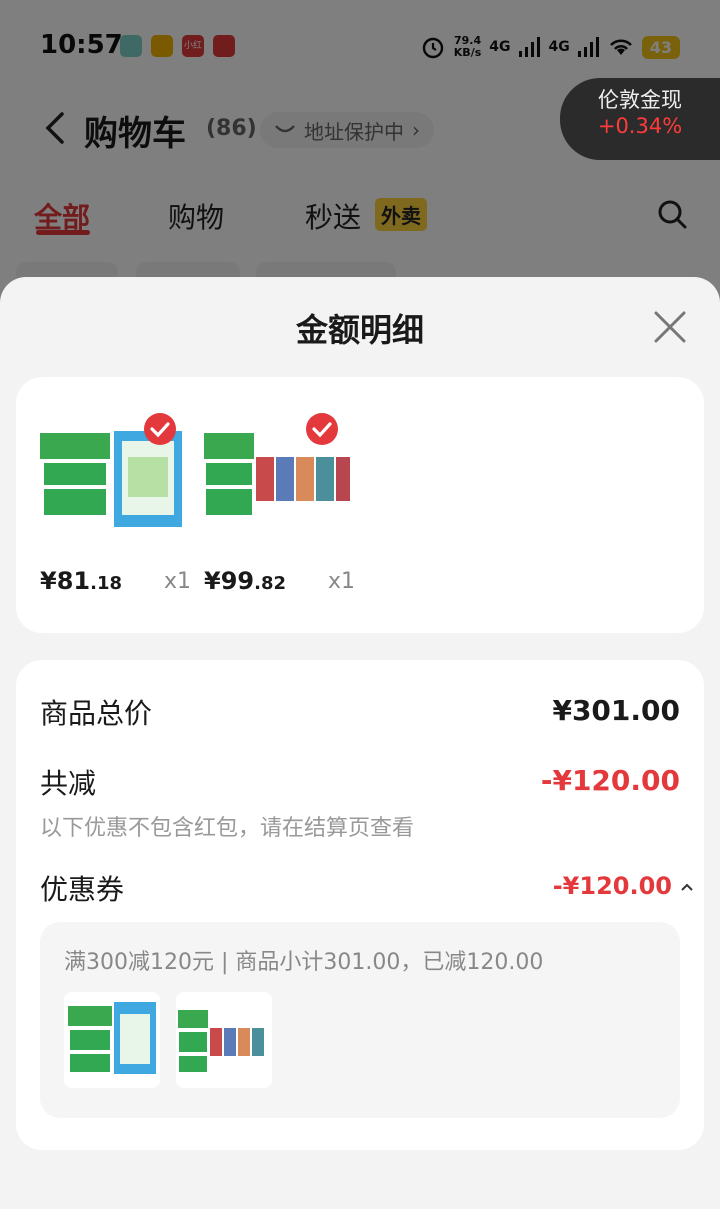 This screenshot has height=1209, width=720. What do you see at coordinates (640, 126) in the screenshot?
I see `ticker-change: +0.34%` at bounding box center [640, 126].